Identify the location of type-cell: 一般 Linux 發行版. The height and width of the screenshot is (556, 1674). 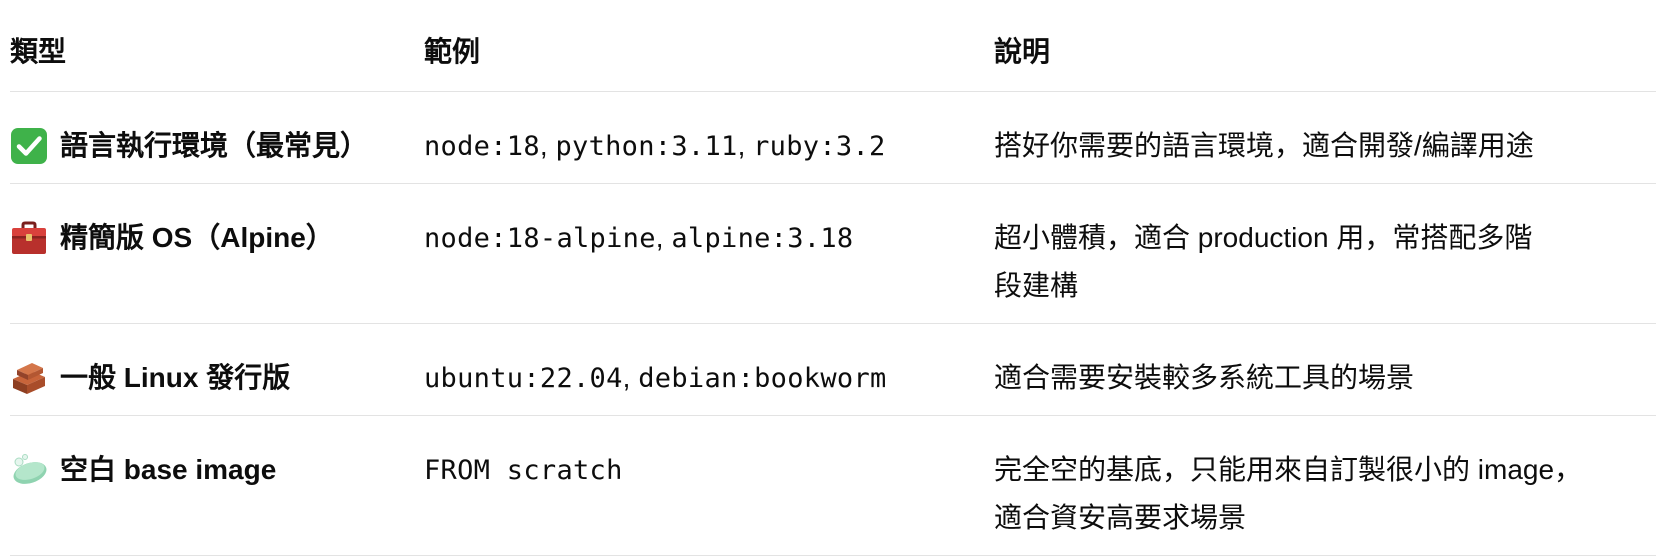
(217, 369).